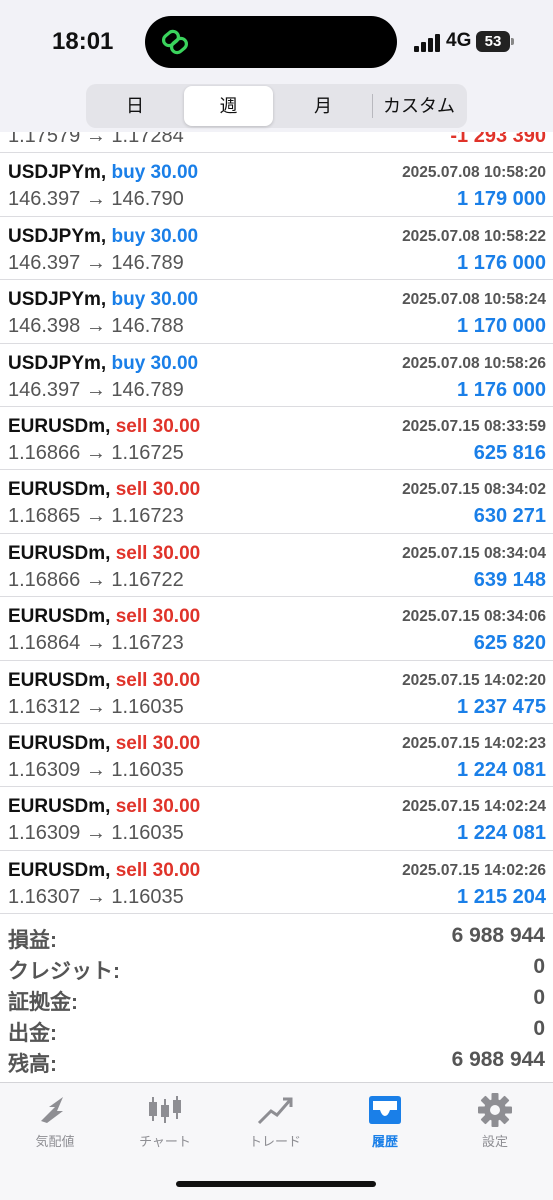 The width and height of the screenshot is (553, 1200). I want to click on tab-settings: 設定, so click(495, 1123).